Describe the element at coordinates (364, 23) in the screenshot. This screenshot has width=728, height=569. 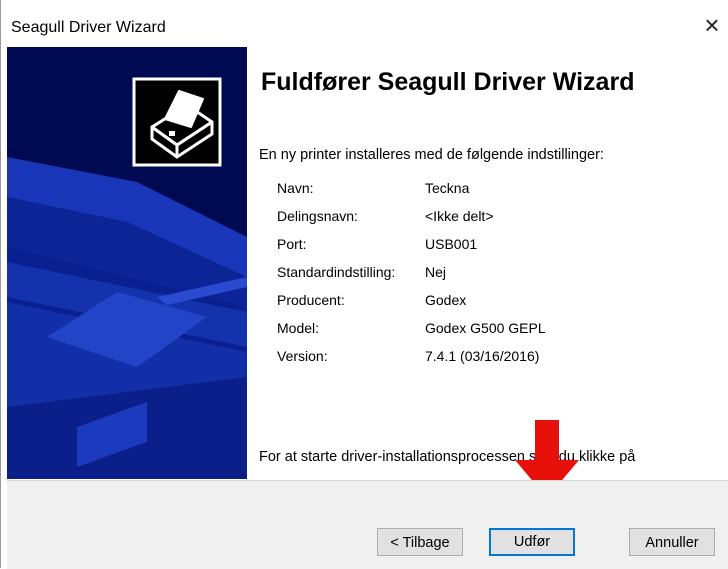
I see `title-bar: Seagull Driver Wizard ×` at that location.